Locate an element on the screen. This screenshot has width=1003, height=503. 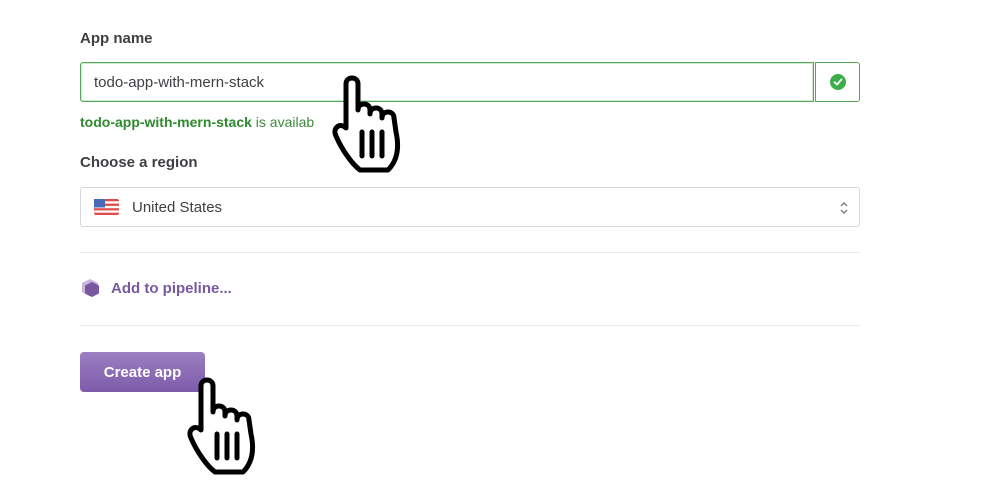
hexagon-pipeline-icon is located at coordinates (90, 288).